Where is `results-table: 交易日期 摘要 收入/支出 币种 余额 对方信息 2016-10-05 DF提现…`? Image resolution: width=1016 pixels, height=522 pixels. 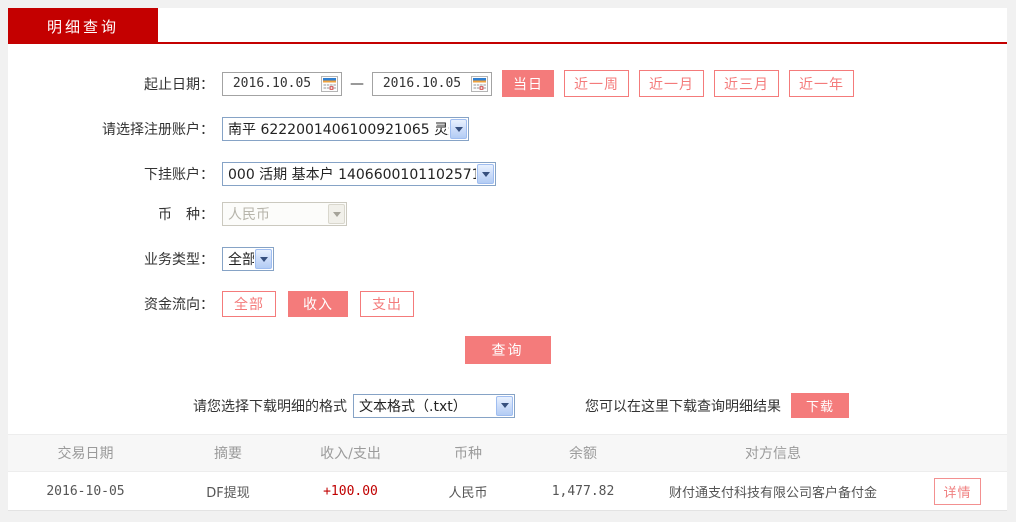 results-table: 交易日期 摘要 收入/支出 币种 余额 对方信息 2016-10-05 DF提现… is located at coordinates (507, 472).